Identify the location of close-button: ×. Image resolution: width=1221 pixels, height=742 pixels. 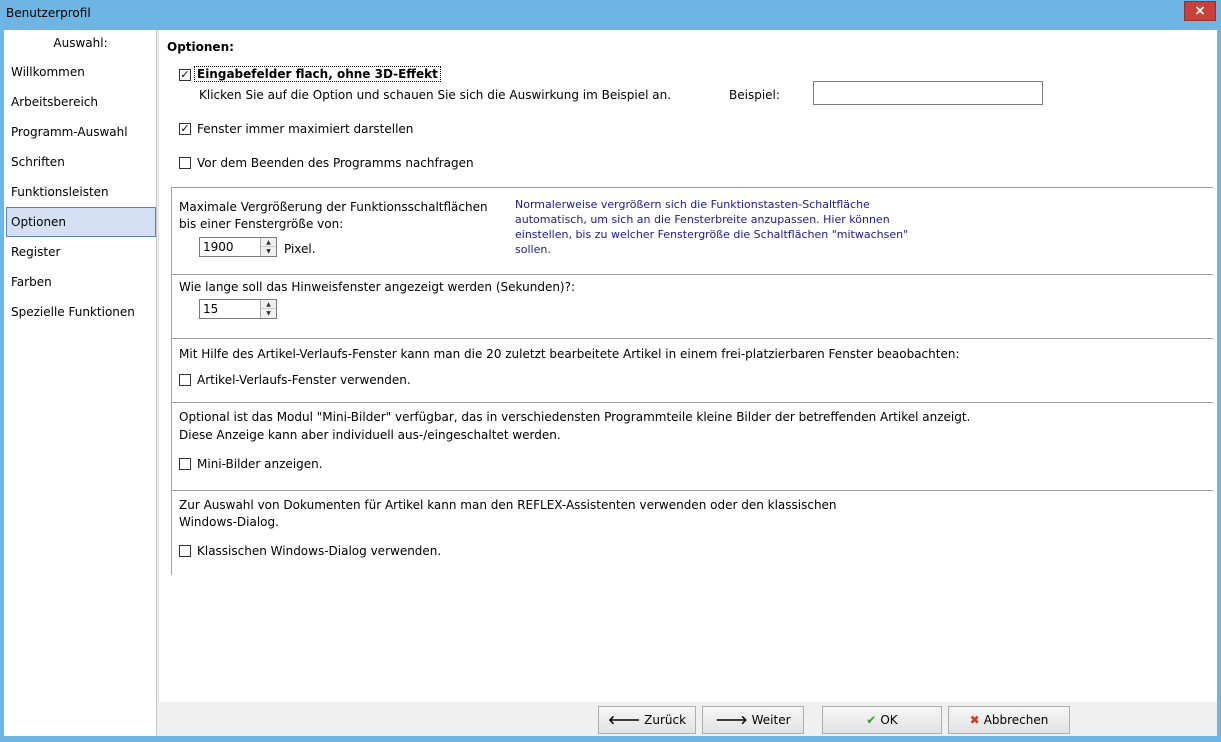
(1200, 11).